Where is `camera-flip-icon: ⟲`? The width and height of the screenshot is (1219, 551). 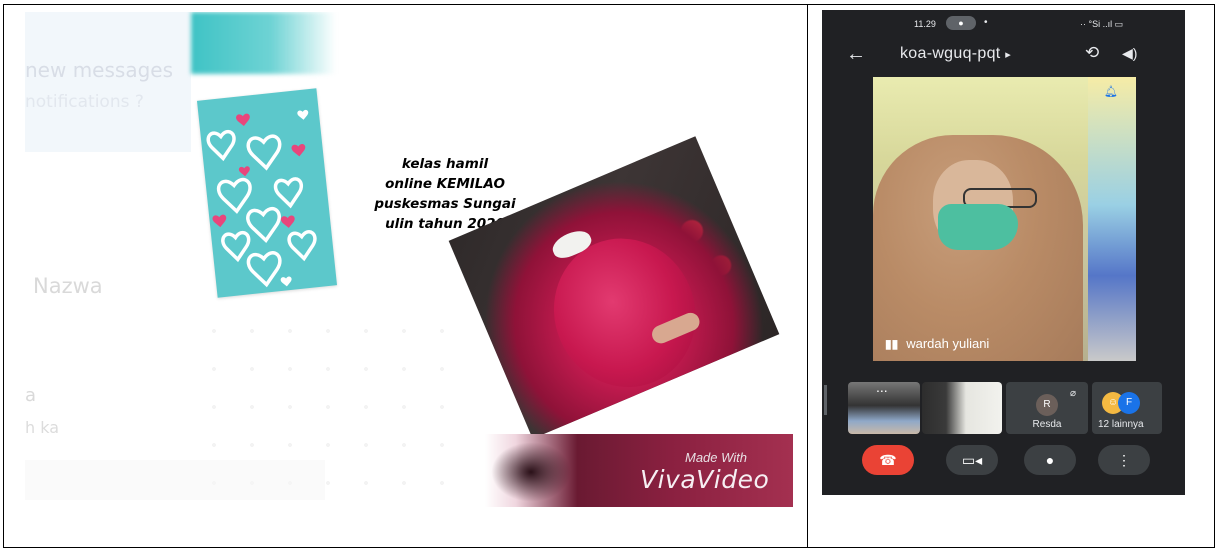 camera-flip-icon: ⟲ is located at coordinates (1092, 53).